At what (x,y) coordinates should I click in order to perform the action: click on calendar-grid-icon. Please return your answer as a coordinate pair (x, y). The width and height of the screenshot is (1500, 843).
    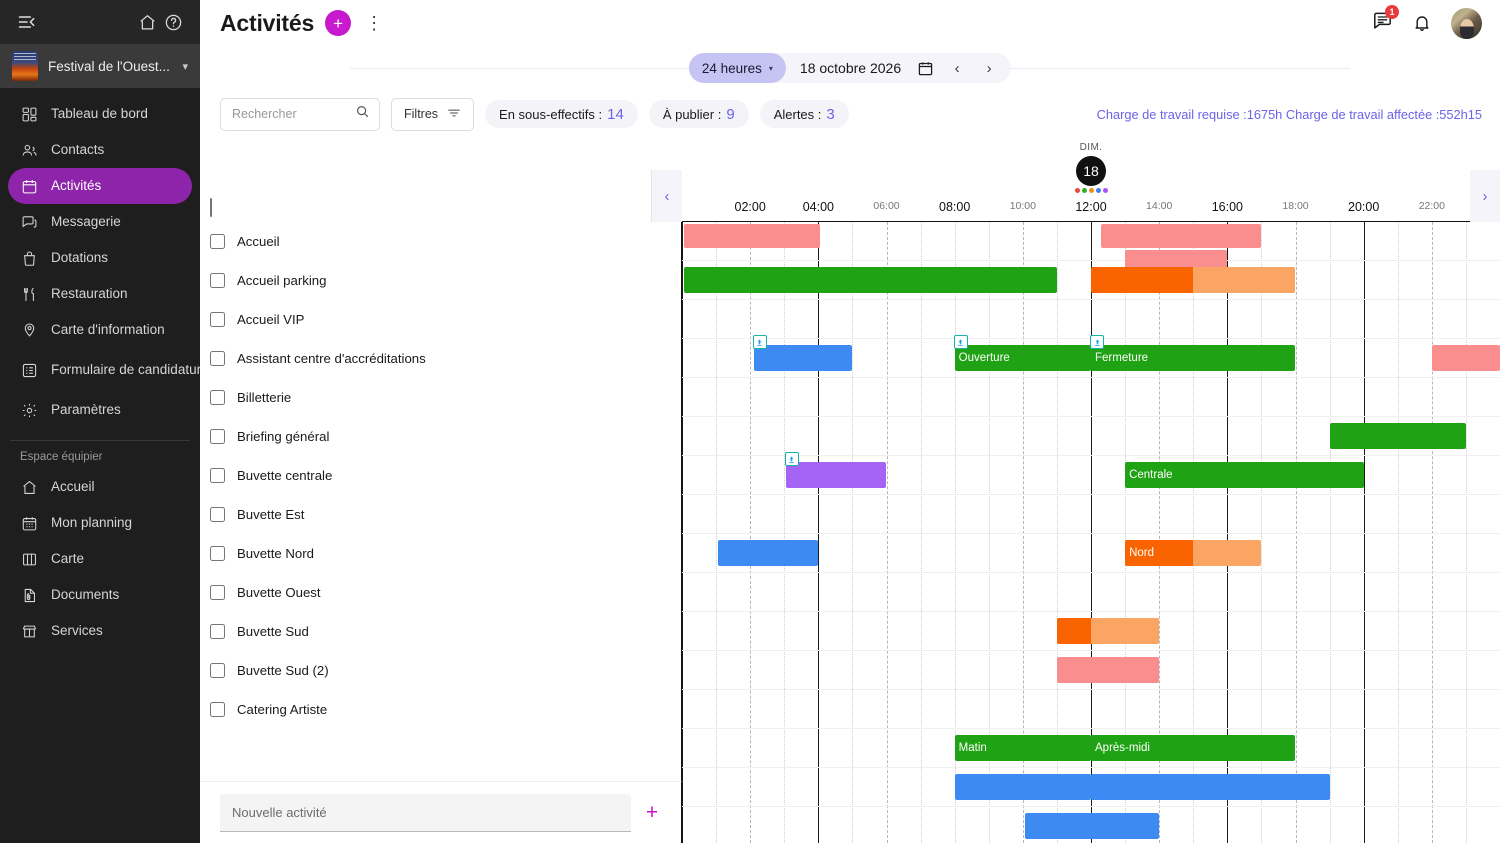
    Looking at the image, I should click on (29, 523).